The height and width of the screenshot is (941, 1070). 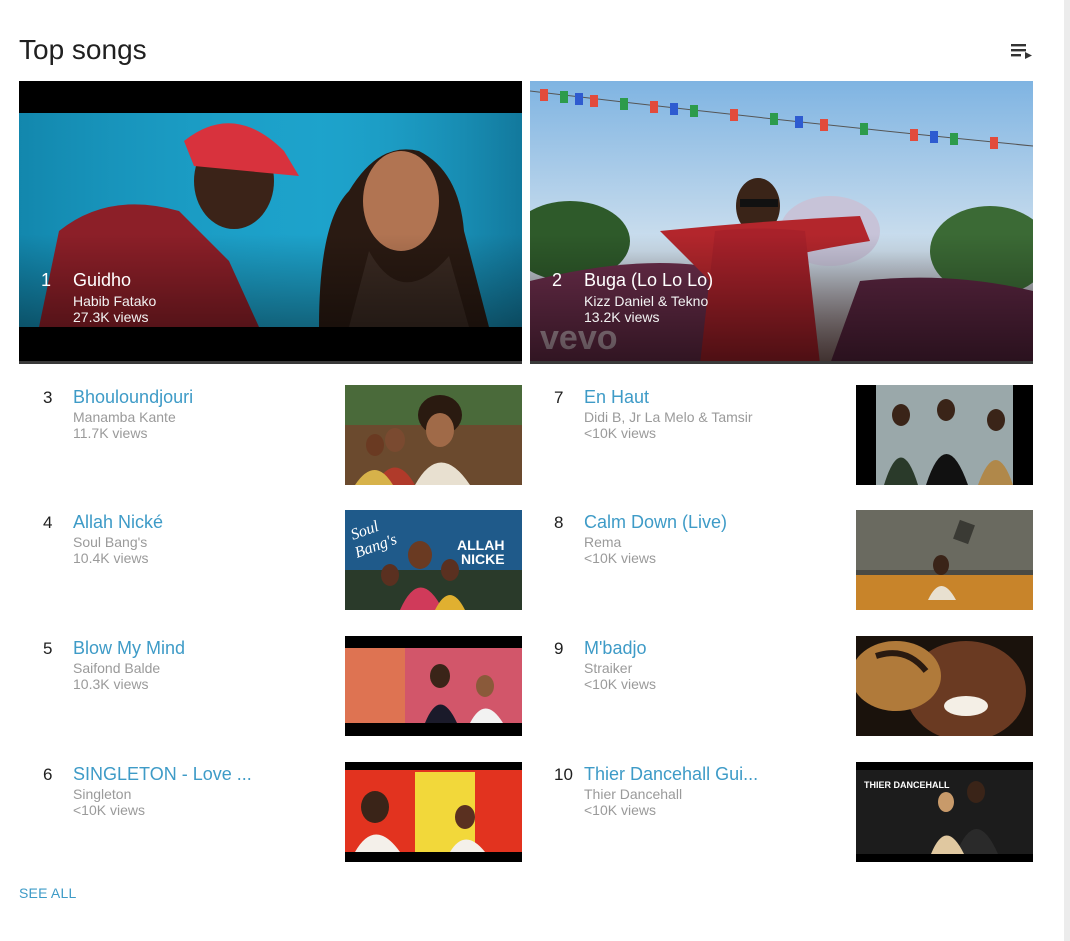 What do you see at coordinates (1022, 51) in the screenshot?
I see `playlist-play-icon` at bounding box center [1022, 51].